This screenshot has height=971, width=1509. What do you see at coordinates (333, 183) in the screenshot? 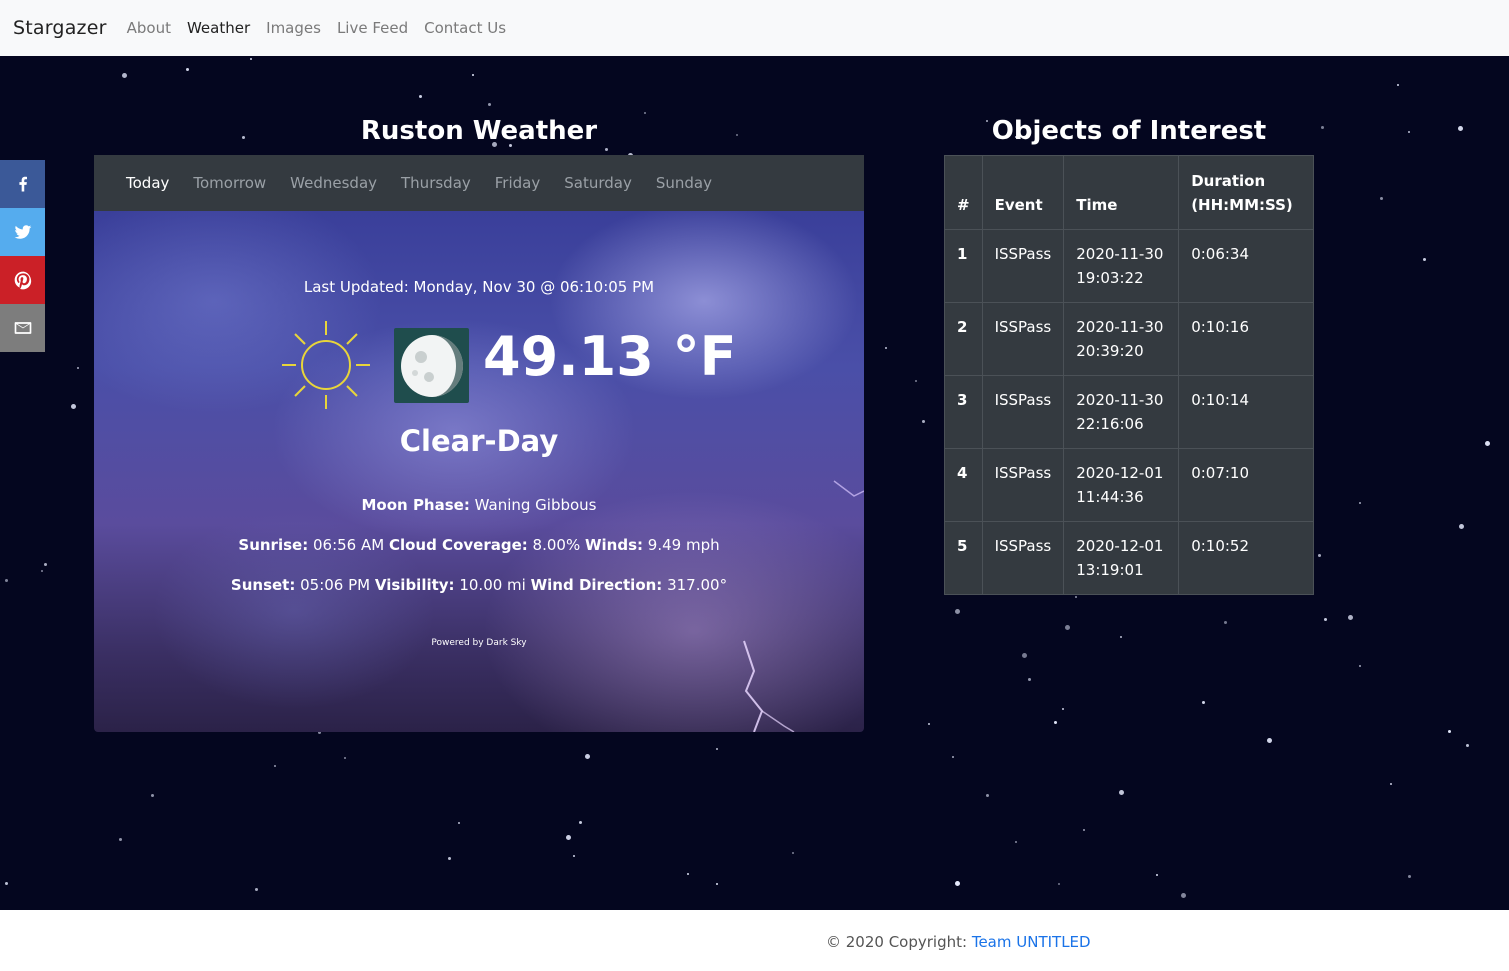
I see `tab-wednesday: Wednesday` at bounding box center [333, 183].